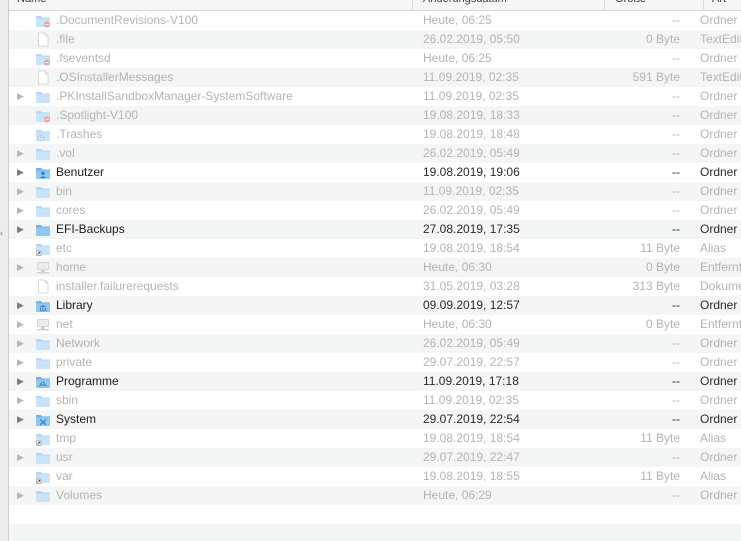 Image resolution: width=741 pixels, height=541 pixels. Describe the element at coordinates (375, 381) in the screenshot. I see `list-item: ▶ Programme 11.09.2019, 17:18 -- Ordner` at that location.